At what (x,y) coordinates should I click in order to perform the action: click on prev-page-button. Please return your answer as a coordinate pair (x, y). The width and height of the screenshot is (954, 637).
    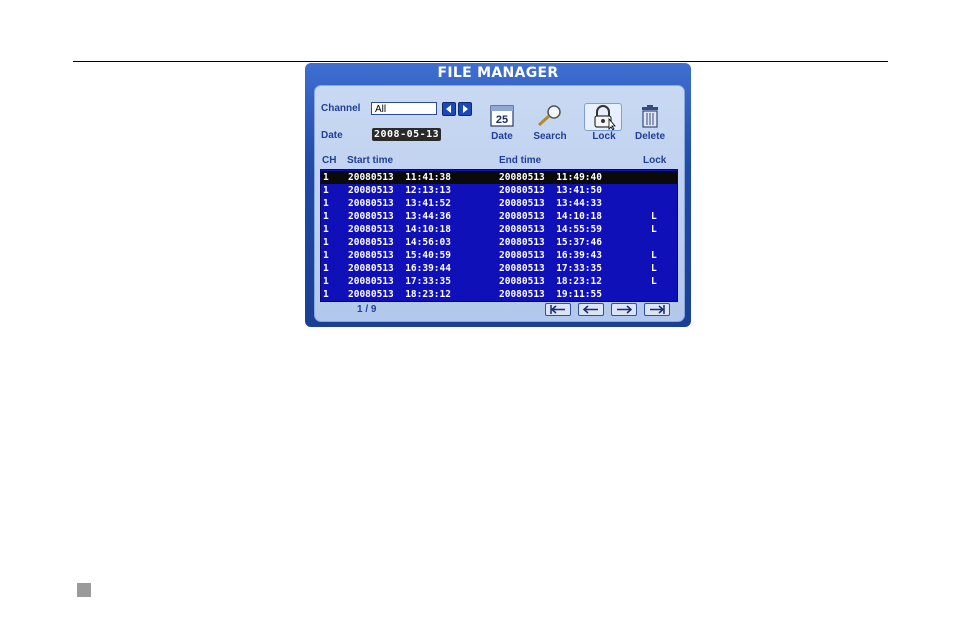
    Looking at the image, I should click on (591, 309).